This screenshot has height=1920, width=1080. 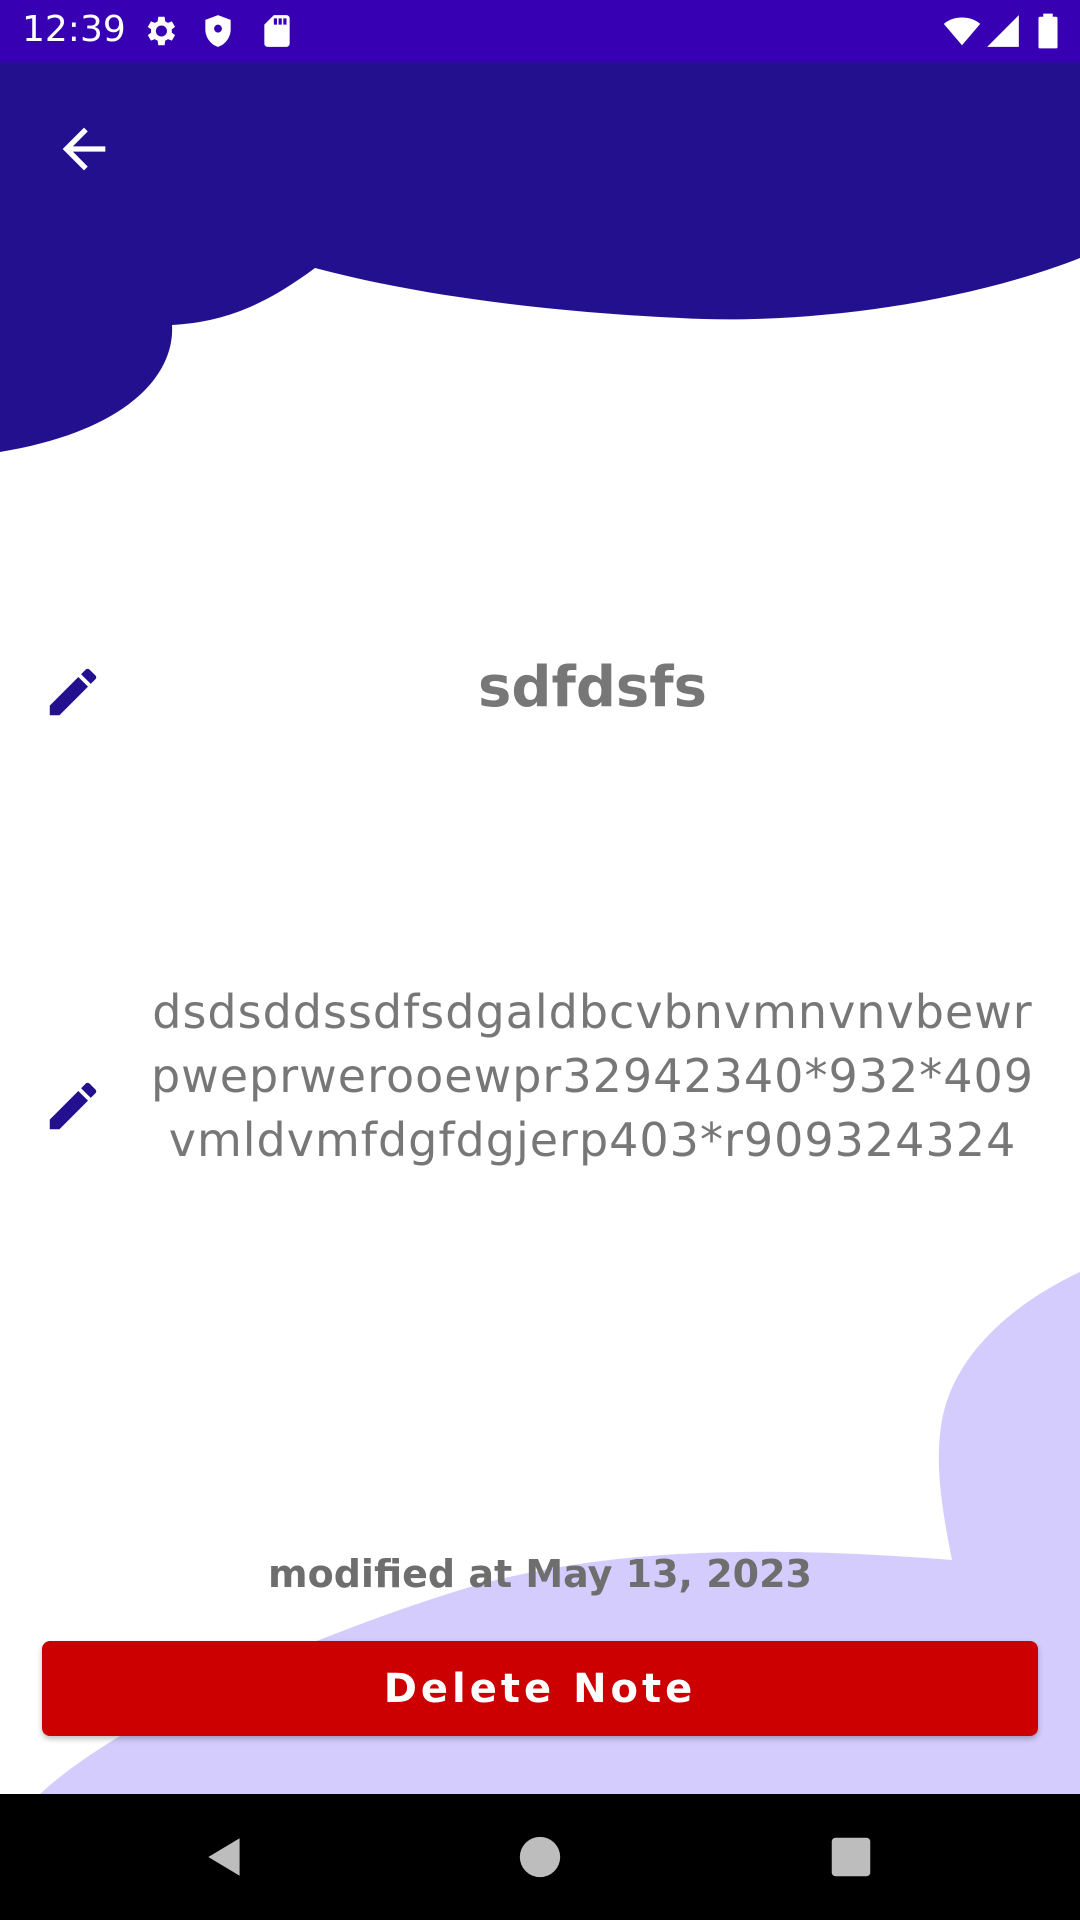 I want to click on sd-card-icon, so click(x=277, y=31).